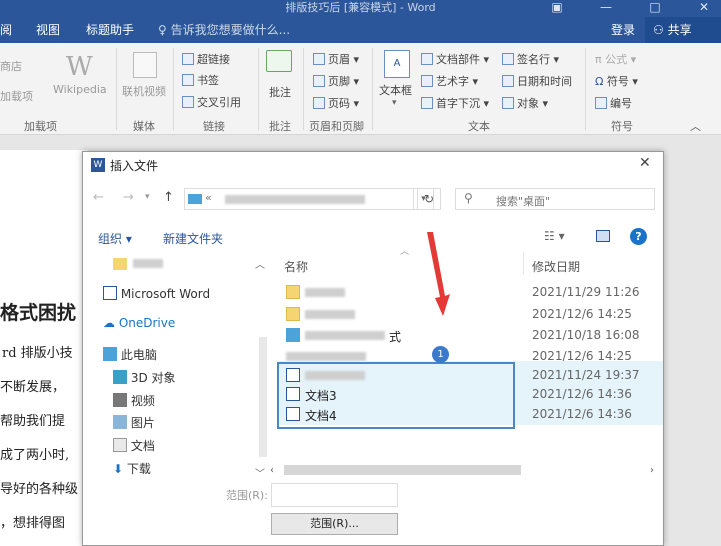 The height and width of the screenshot is (546, 721). Describe the element at coordinates (153, 378) in the screenshot. I see `nav-label: 3D 对象` at that location.